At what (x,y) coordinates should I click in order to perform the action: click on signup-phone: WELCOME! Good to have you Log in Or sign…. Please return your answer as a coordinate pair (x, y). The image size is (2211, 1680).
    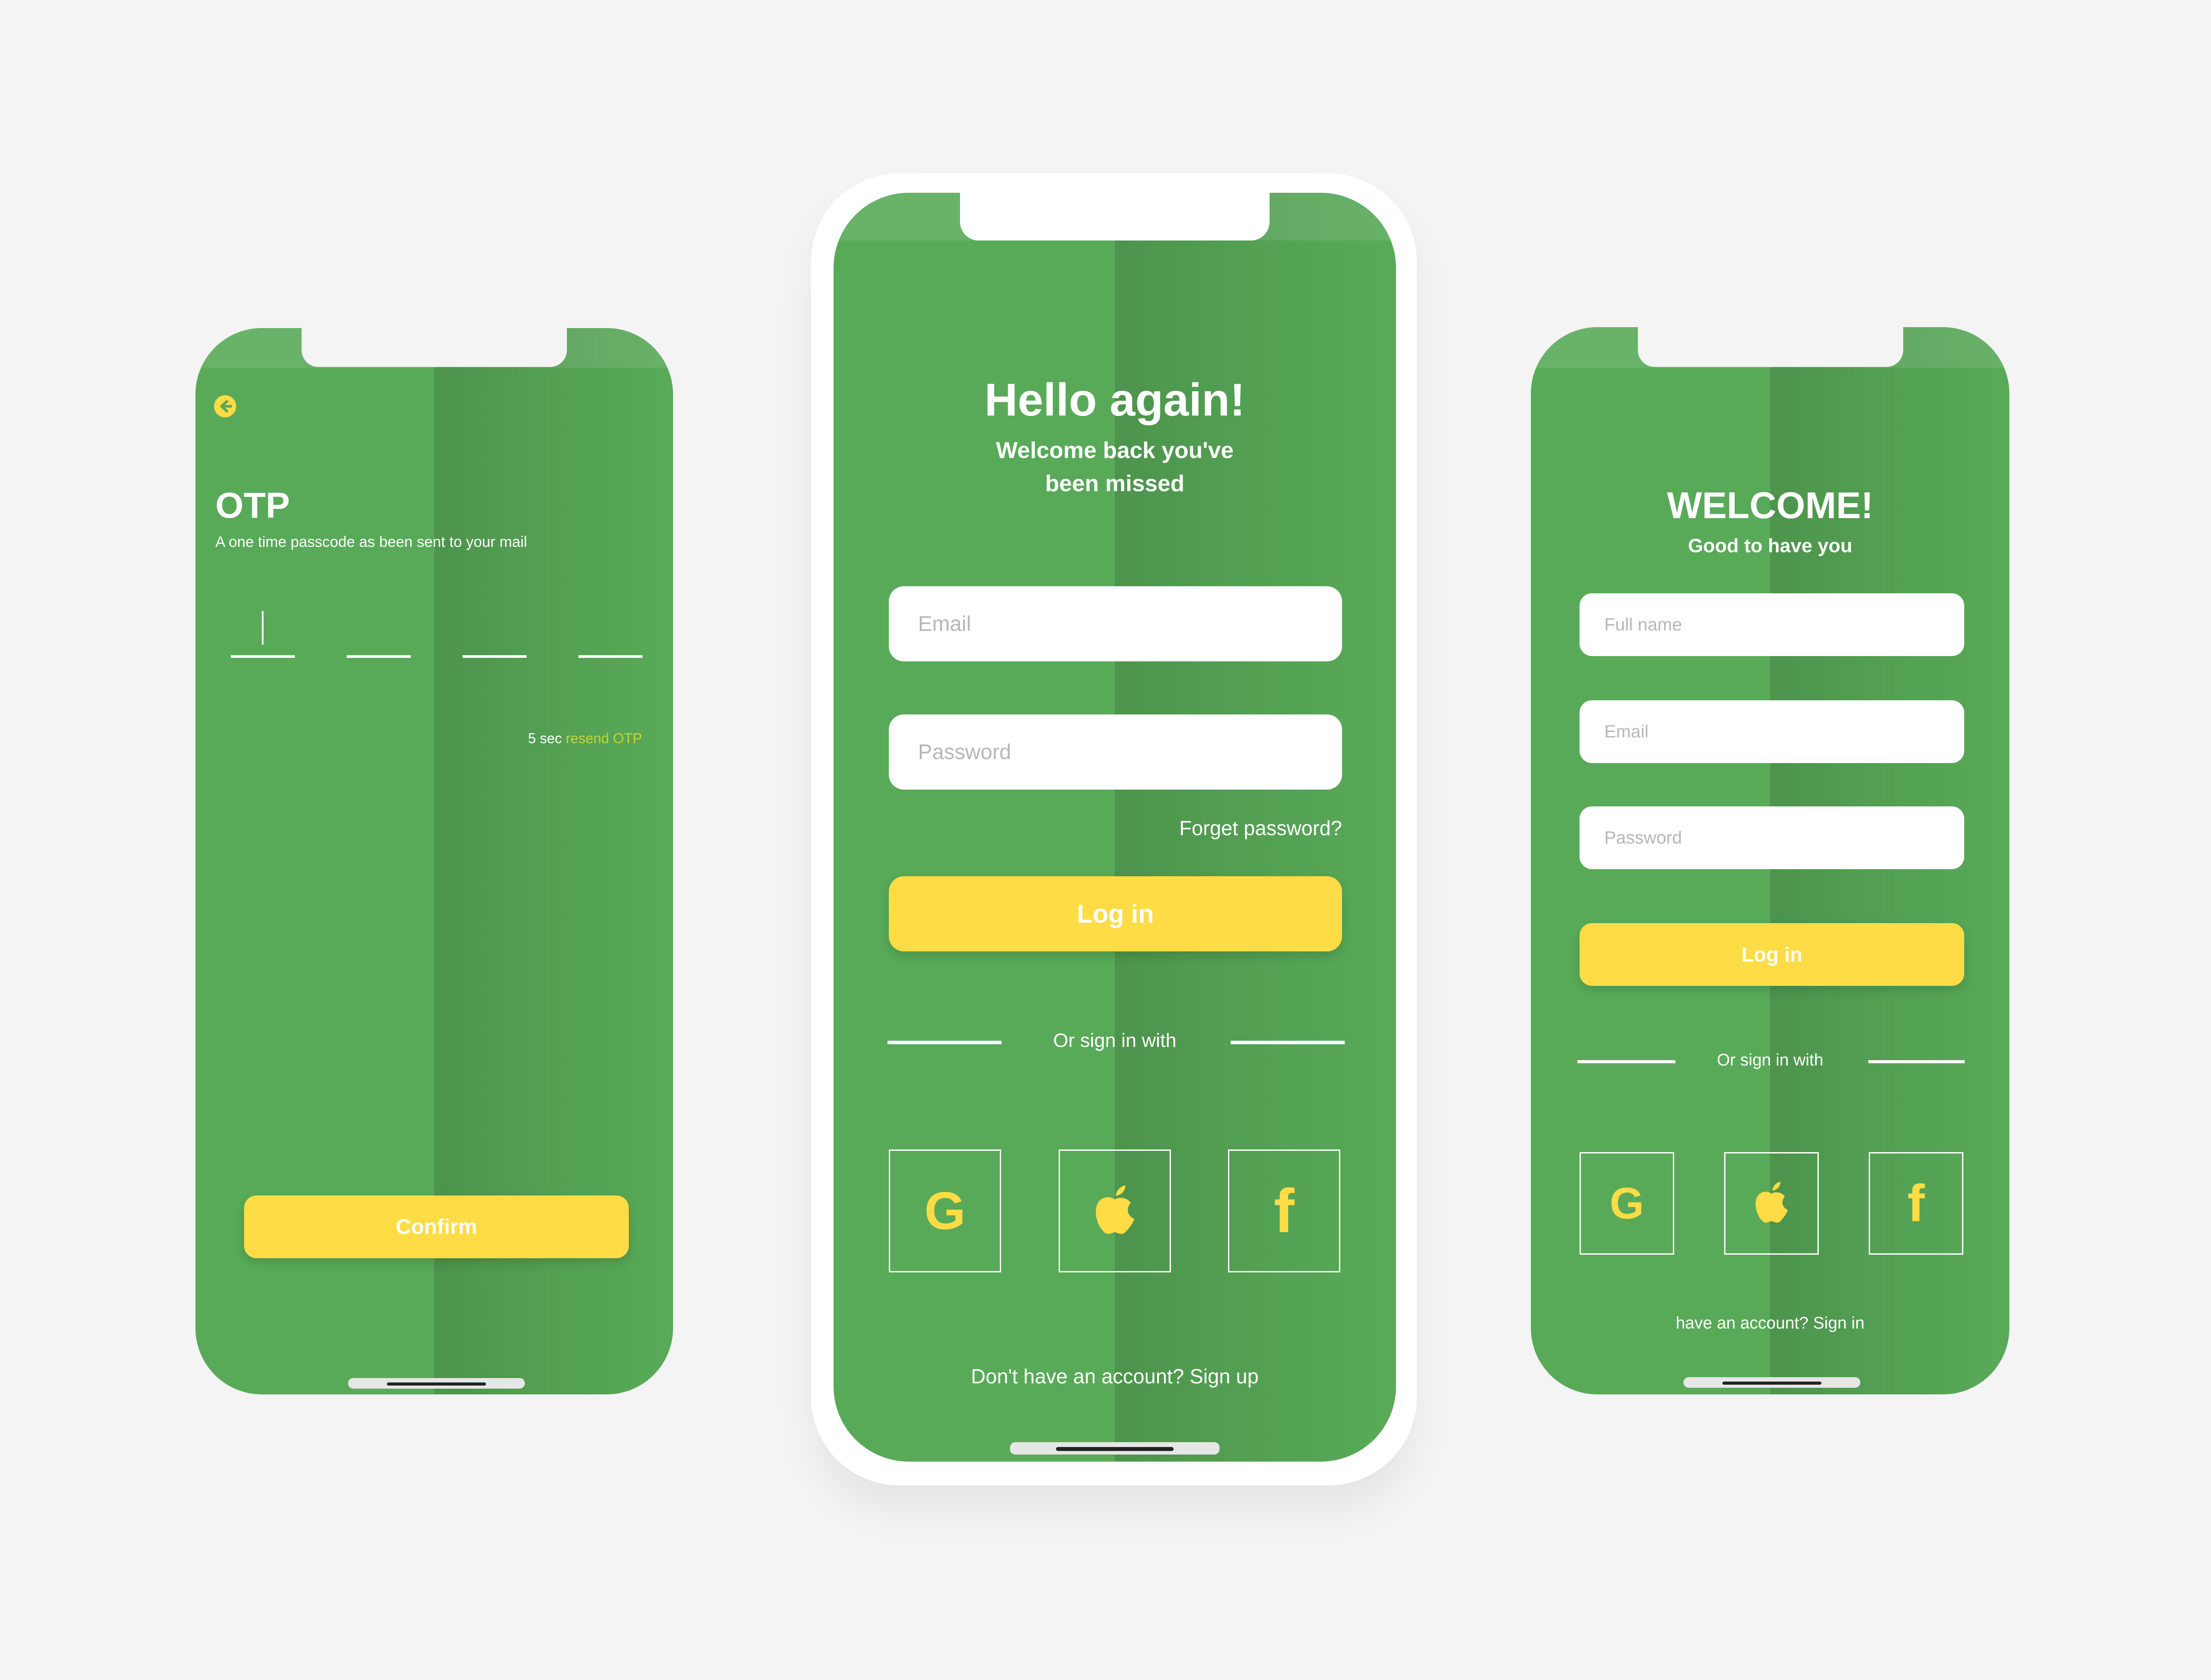
    Looking at the image, I should click on (1770, 860).